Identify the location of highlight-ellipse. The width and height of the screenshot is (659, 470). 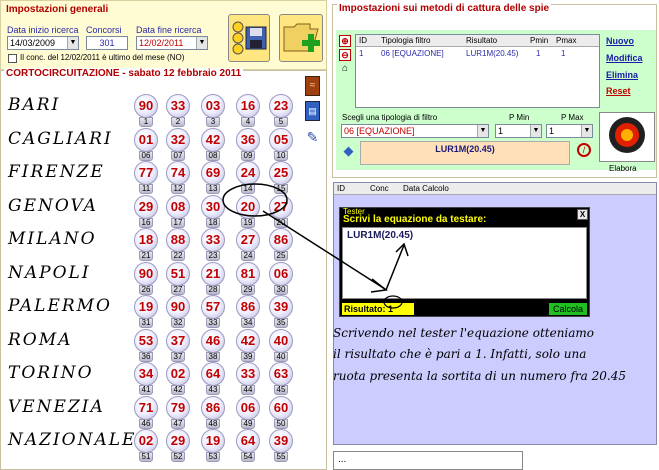
(255, 200).